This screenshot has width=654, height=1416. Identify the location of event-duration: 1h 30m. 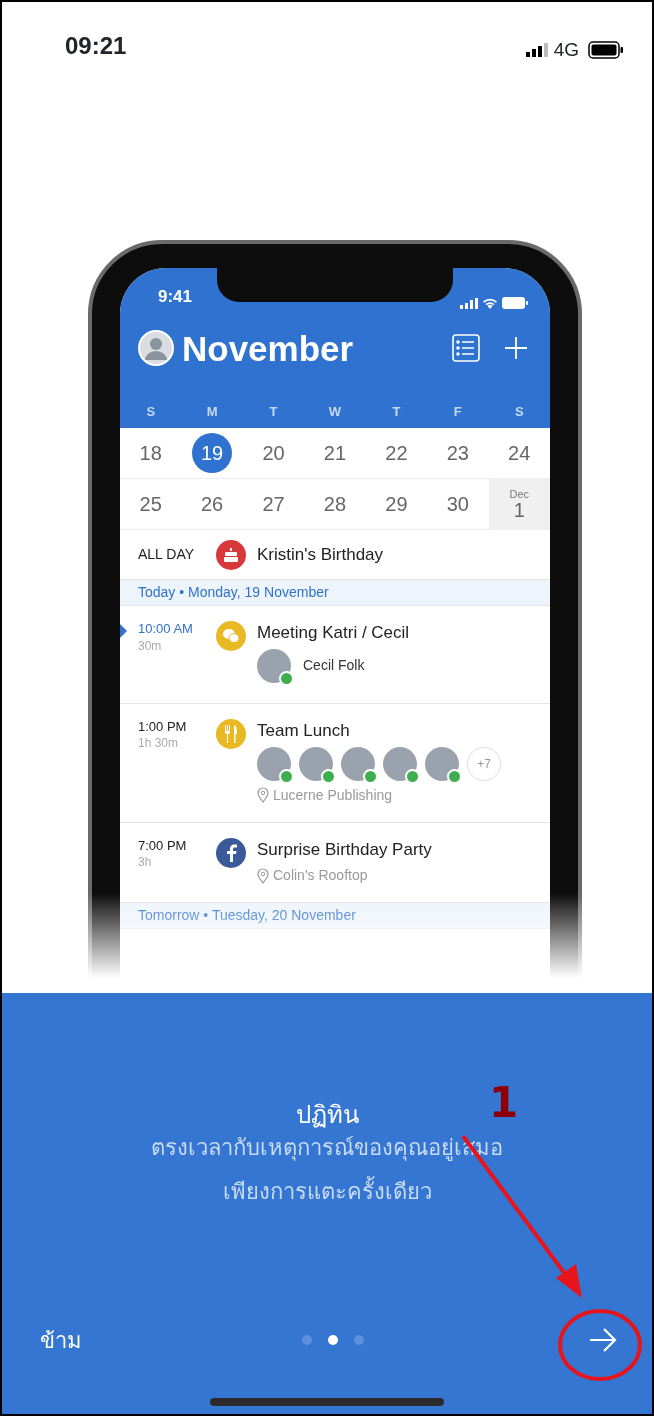
(159, 744).